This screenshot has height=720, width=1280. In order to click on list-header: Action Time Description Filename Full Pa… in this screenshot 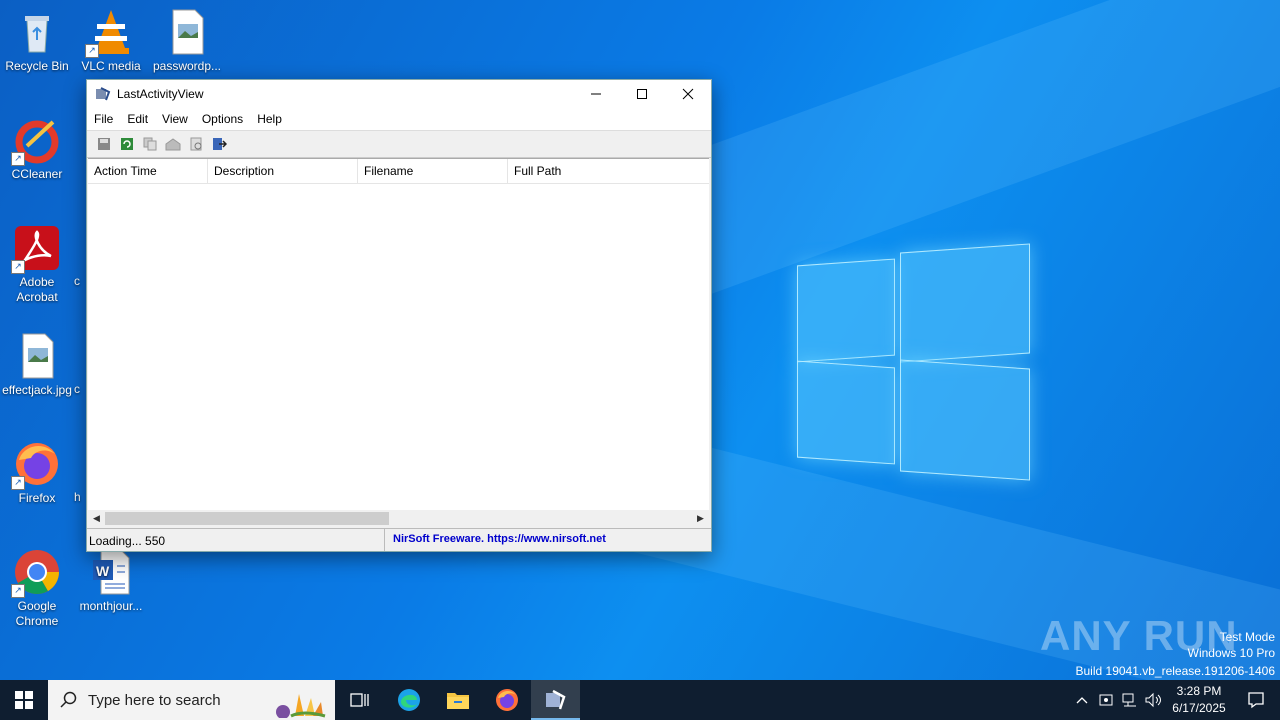, I will do `click(398, 171)`.